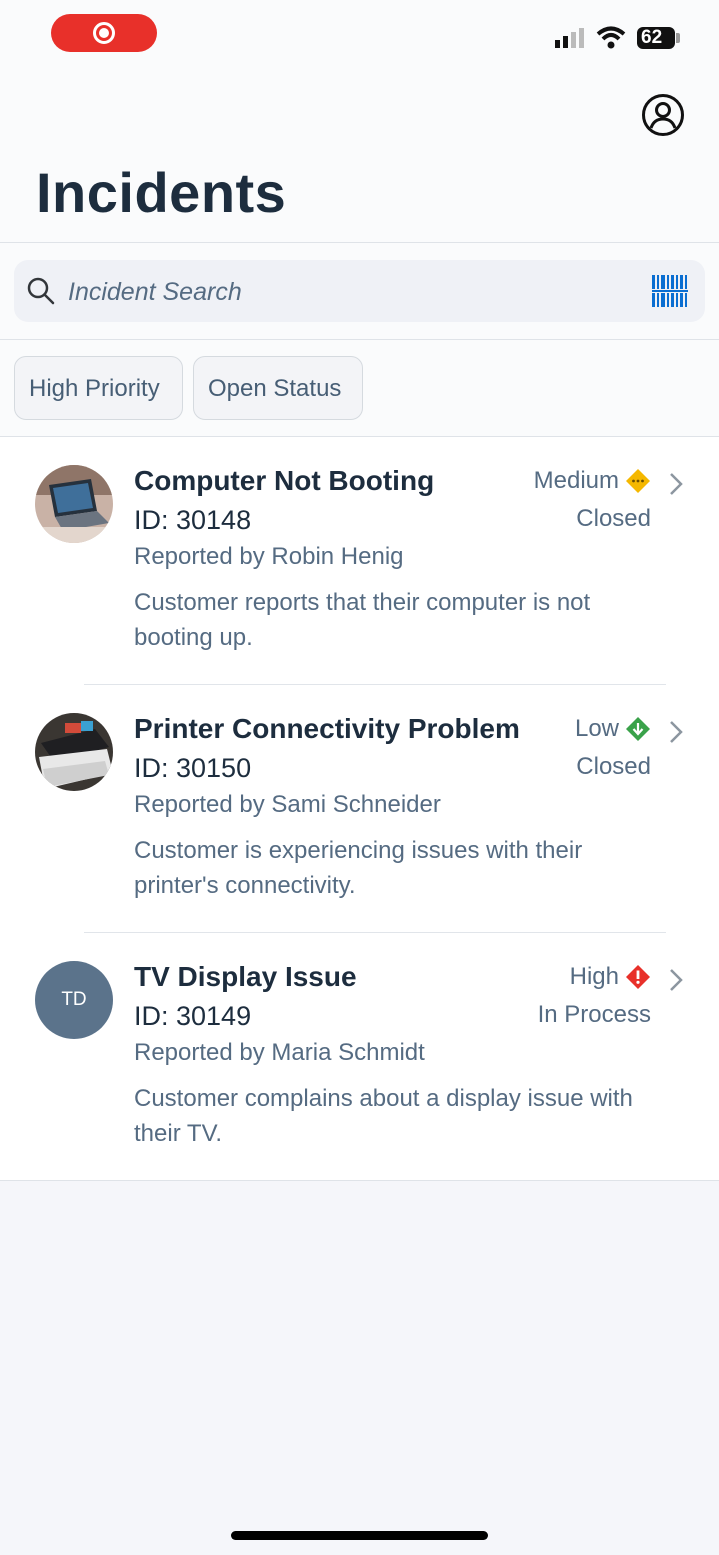  What do you see at coordinates (279, 1052) in the screenshot?
I see `incident-reporter: Reported by Maria Schmidt` at bounding box center [279, 1052].